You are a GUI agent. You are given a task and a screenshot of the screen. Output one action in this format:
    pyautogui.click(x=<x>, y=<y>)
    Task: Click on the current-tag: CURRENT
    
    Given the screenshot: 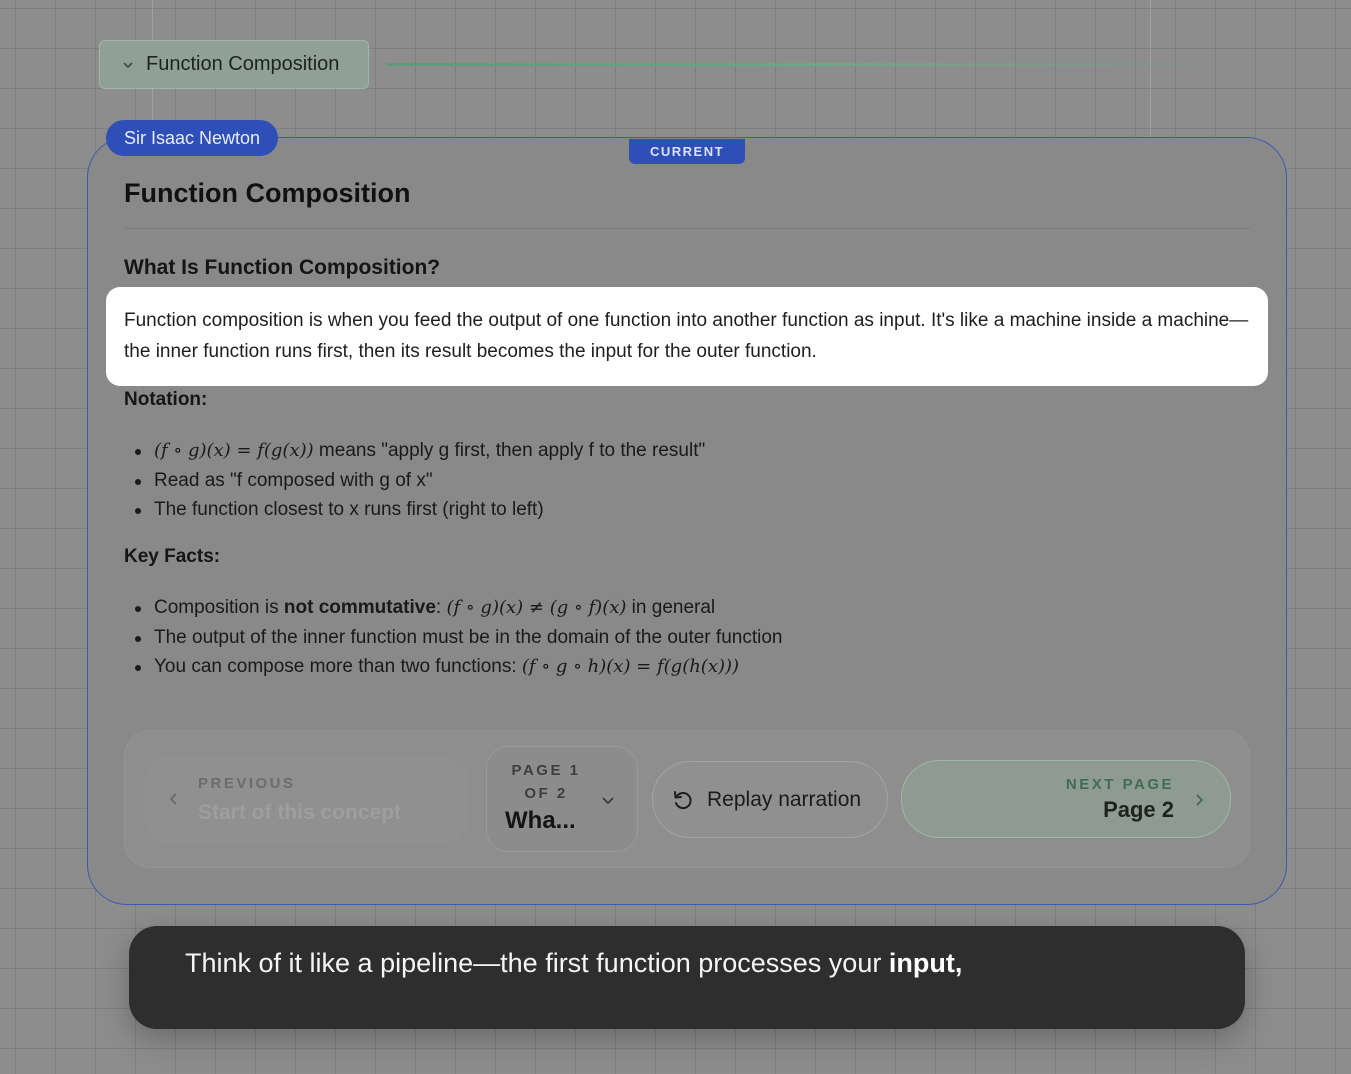 What is the action you would take?
    pyautogui.click(x=687, y=151)
    